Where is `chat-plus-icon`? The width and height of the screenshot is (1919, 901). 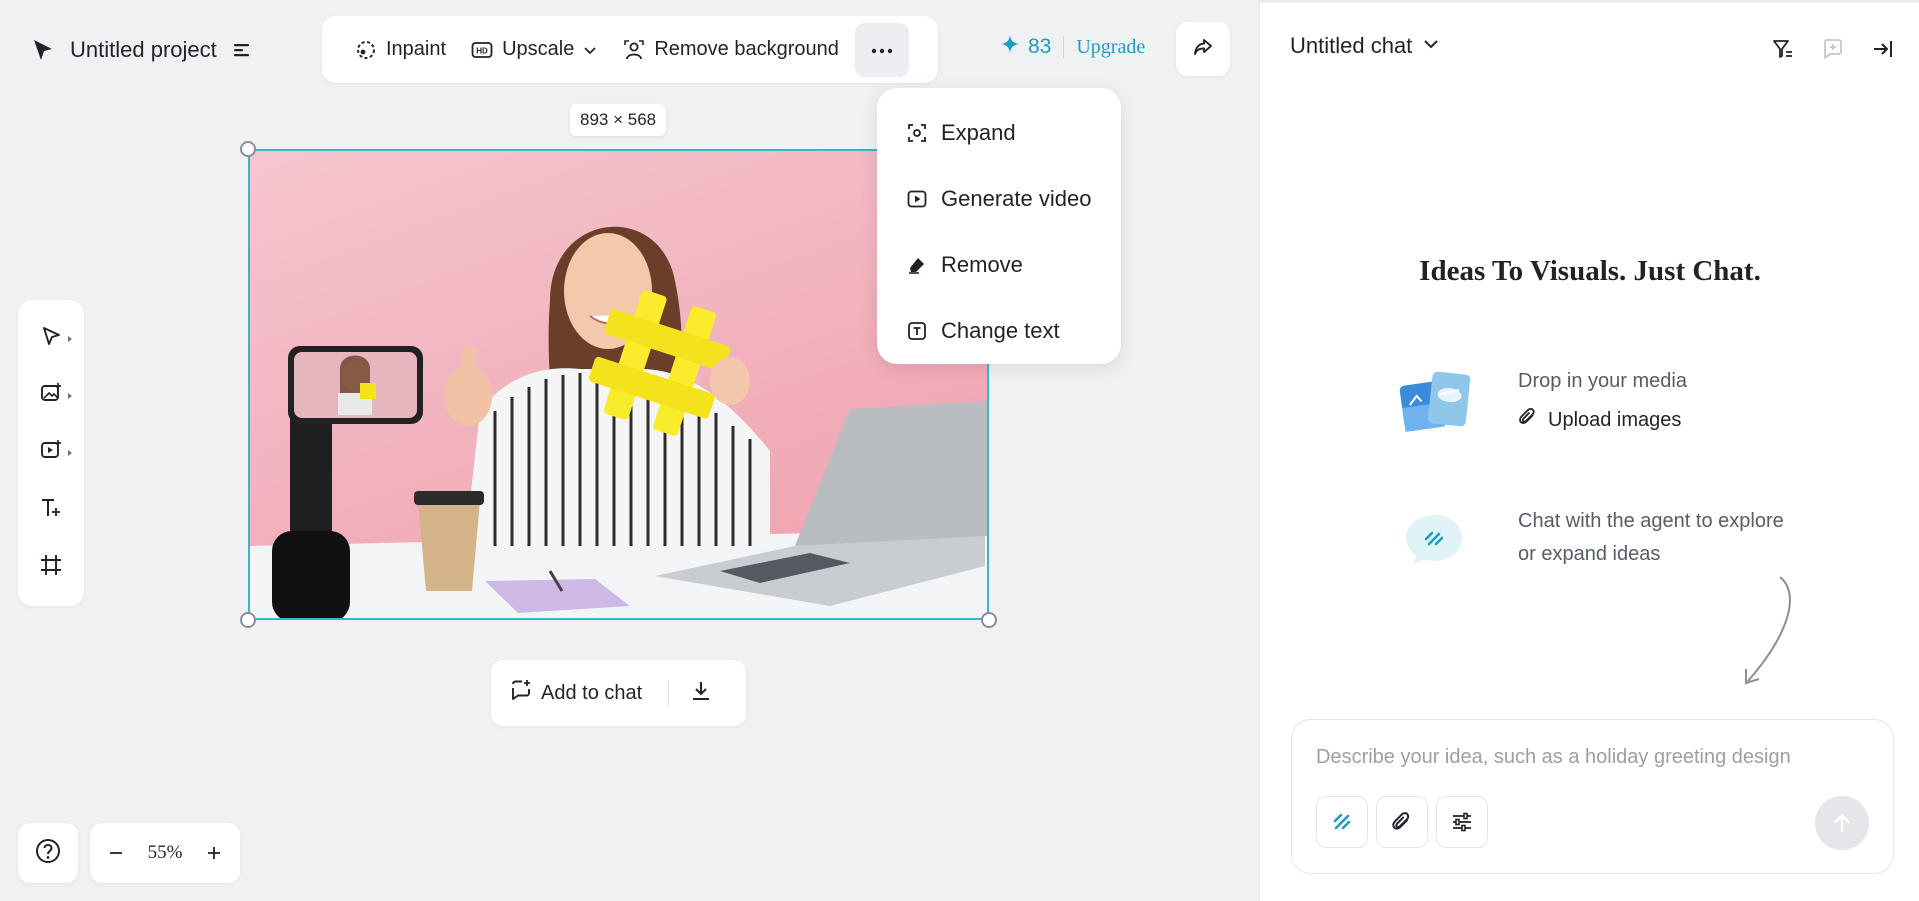
chat-plus-icon is located at coordinates (1833, 49).